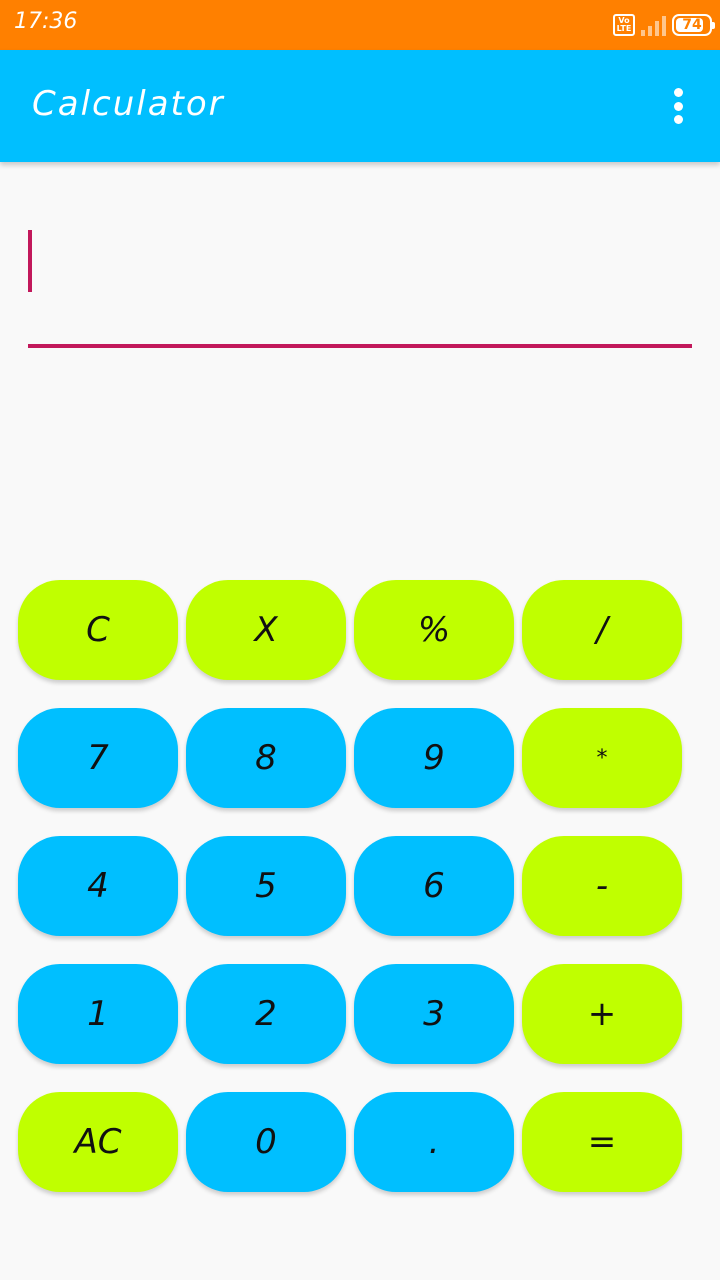  Describe the element at coordinates (360, 25) in the screenshot. I see `status-bar: 17:36 Vo LTE 74` at that location.